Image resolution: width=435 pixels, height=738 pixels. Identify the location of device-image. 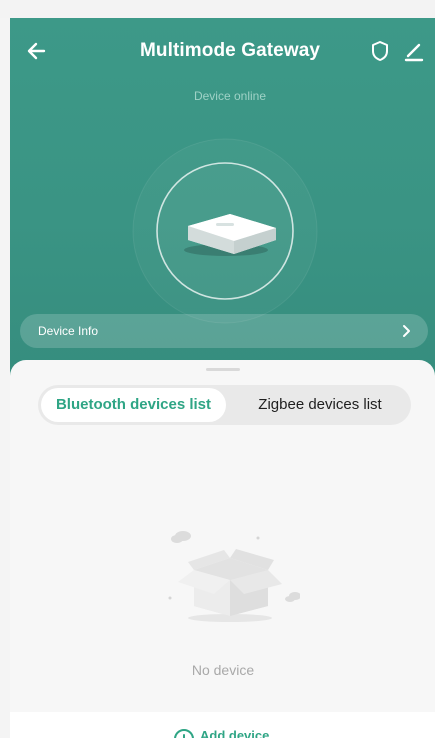
(225, 231).